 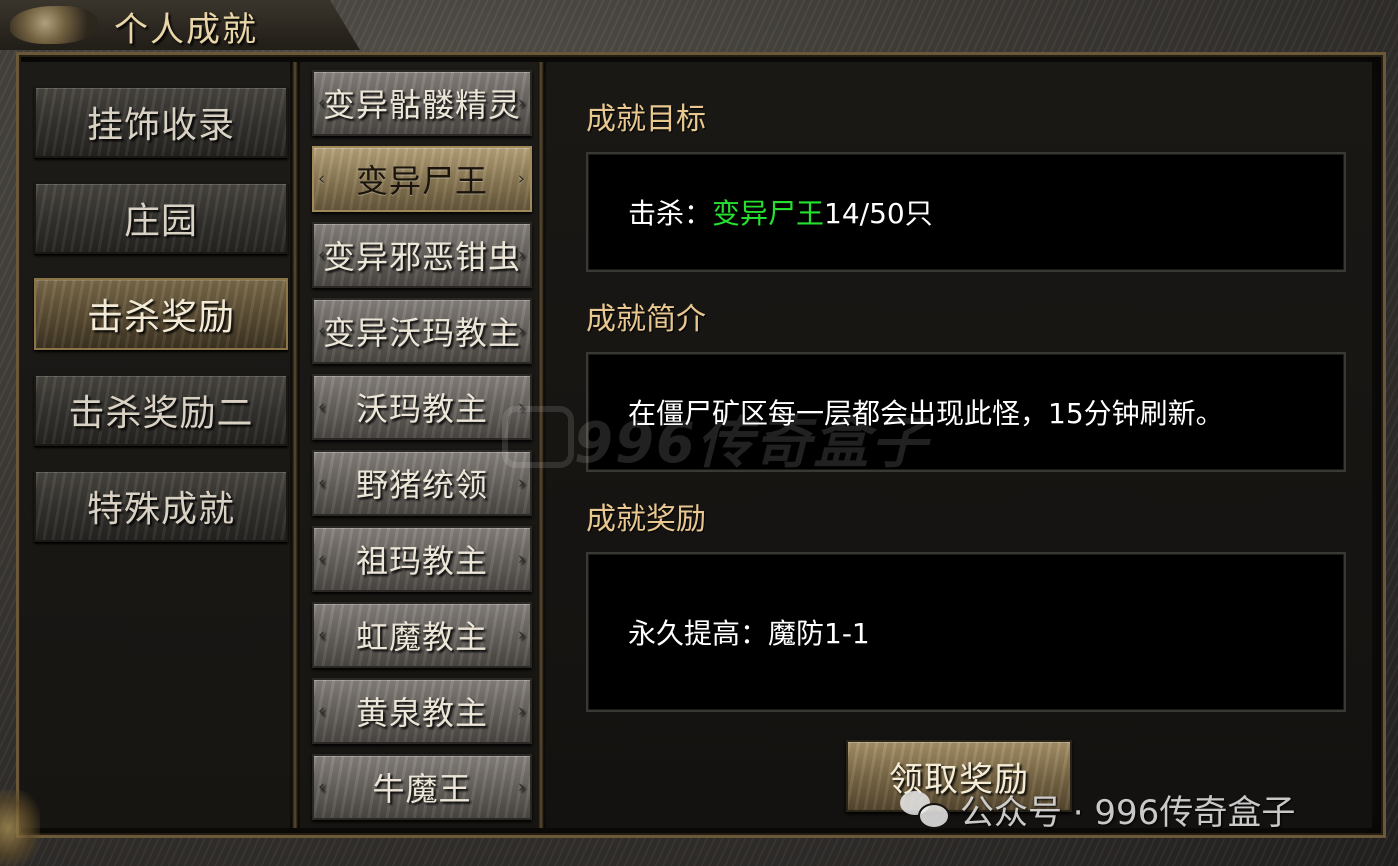 I want to click on wechat-icon, so click(x=925, y=809).